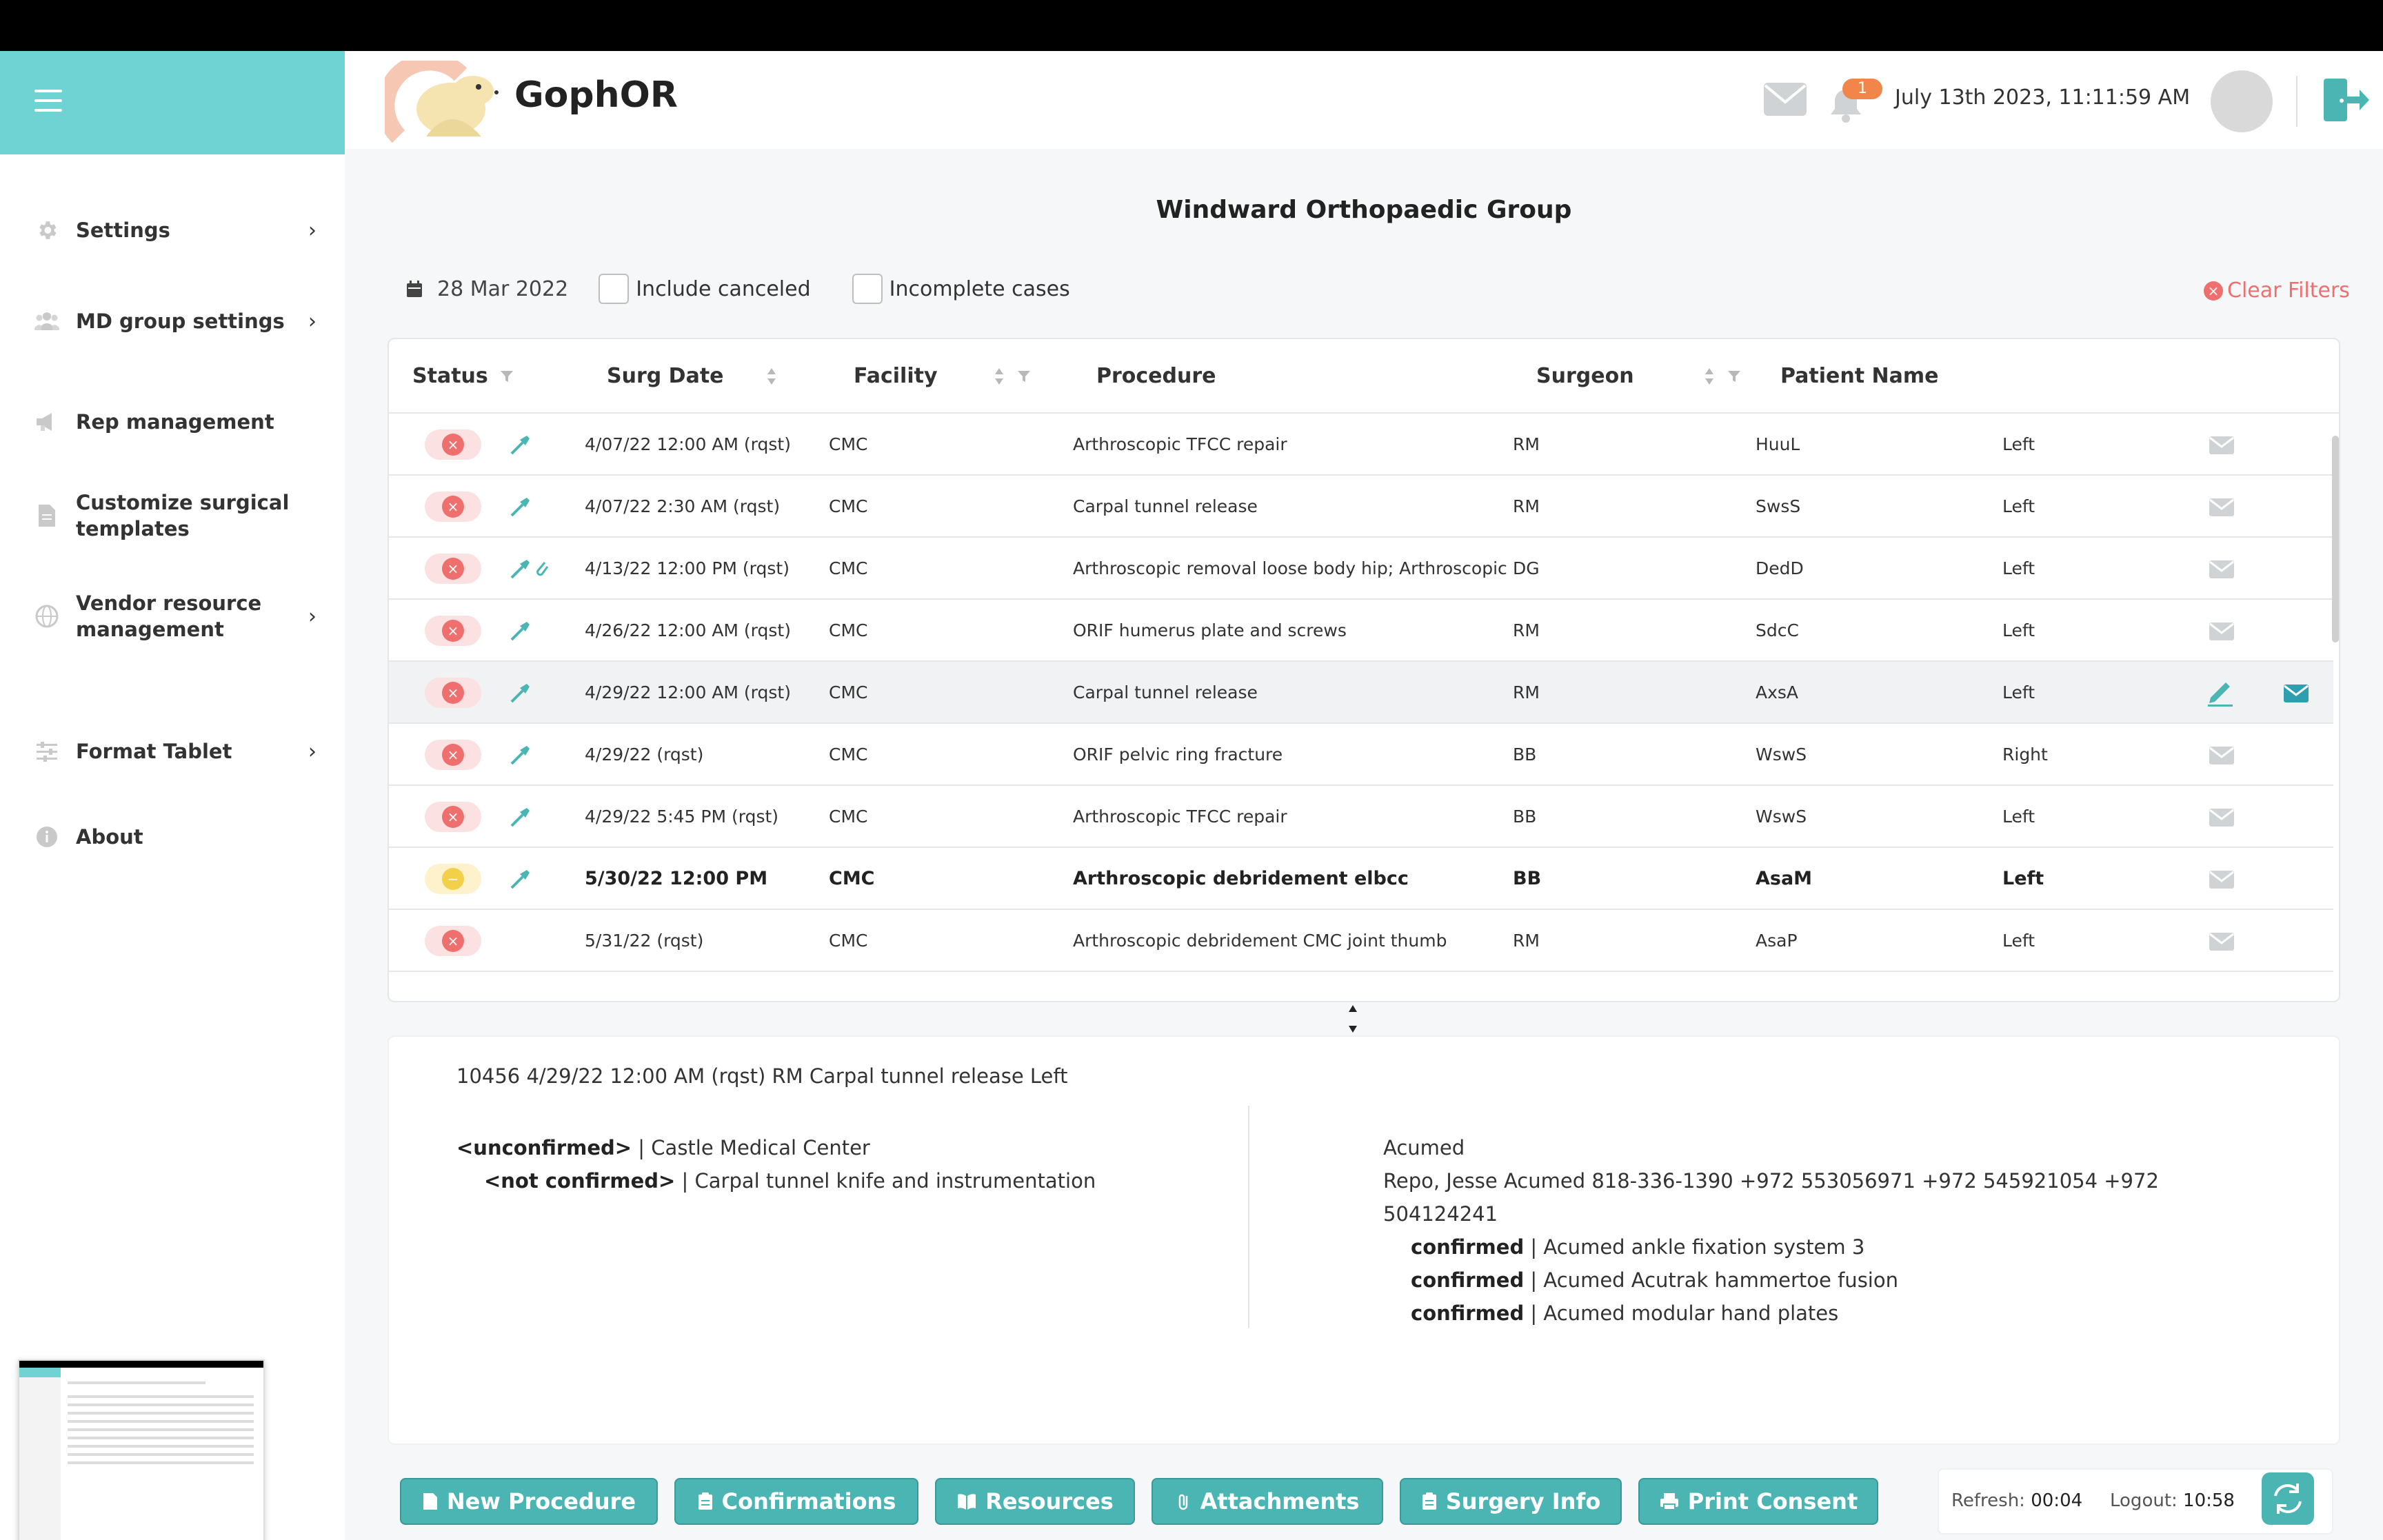 The image size is (2383, 1540). What do you see at coordinates (1859, 376) in the screenshot?
I see `column-header-patient-name: Patient Name` at bounding box center [1859, 376].